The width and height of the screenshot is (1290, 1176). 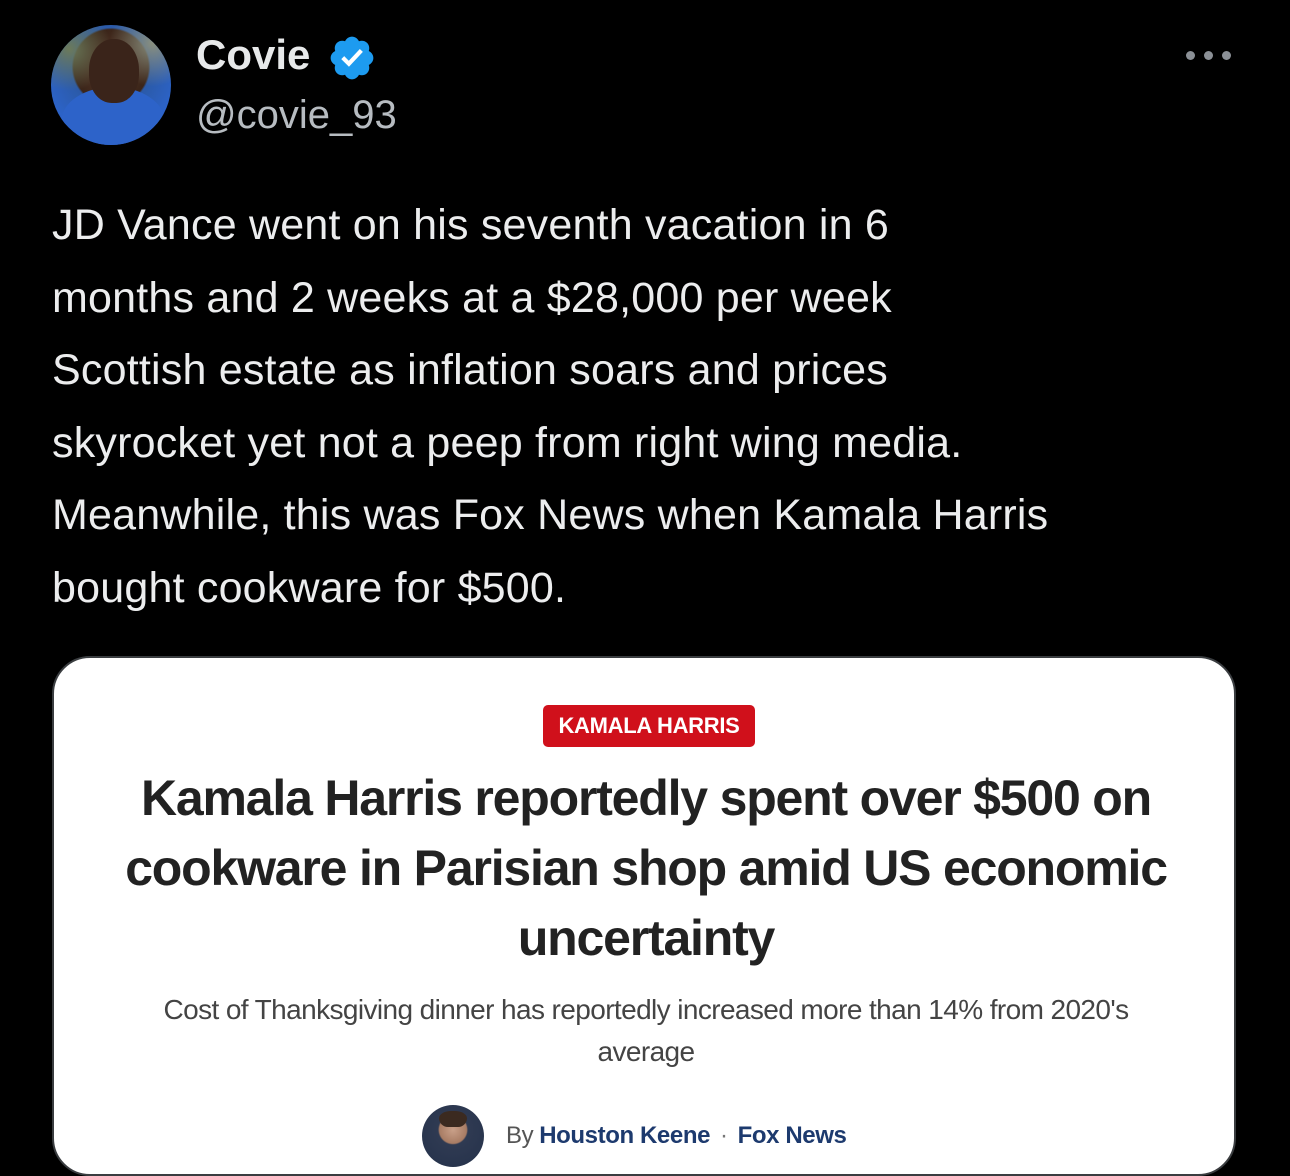 What do you see at coordinates (792, 1136) in the screenshot?
I see `outlet-name: Fox News` at bounding box center [792, 1136].